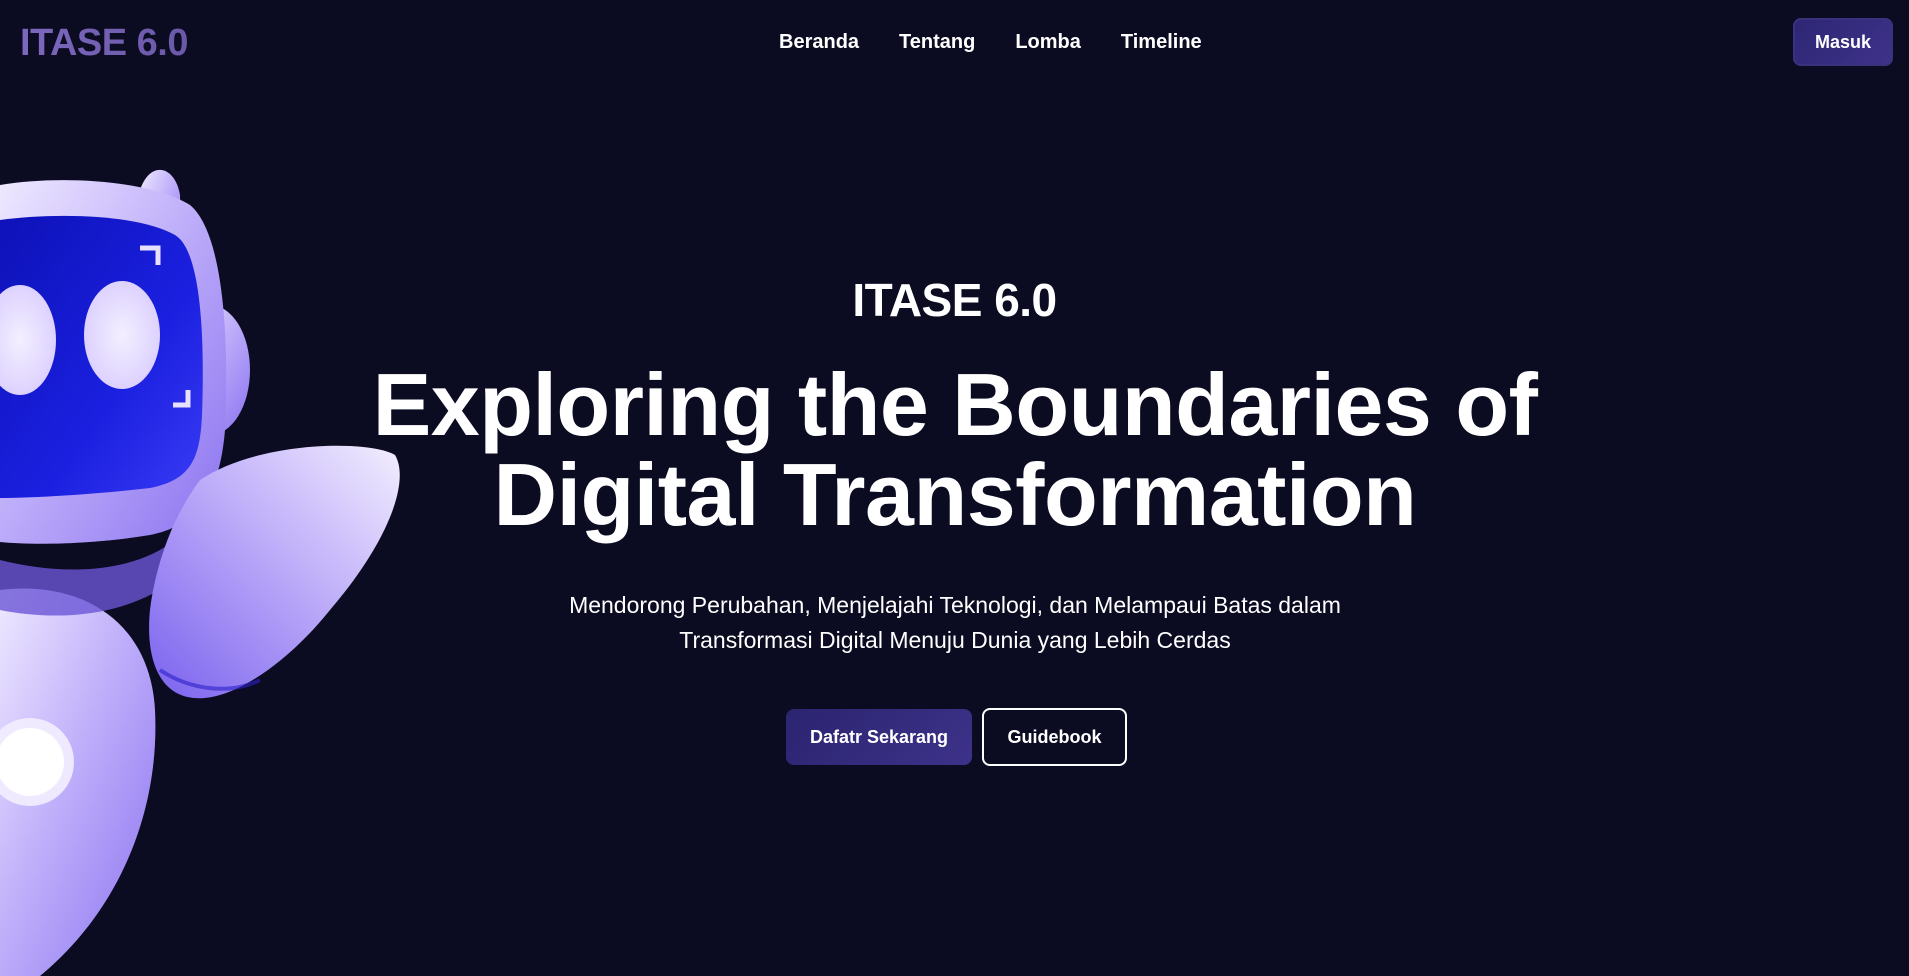 This screenshot has height=976, width=1909. I want to click on hero-kicker: ITASE 6.0, so click(954, 300).